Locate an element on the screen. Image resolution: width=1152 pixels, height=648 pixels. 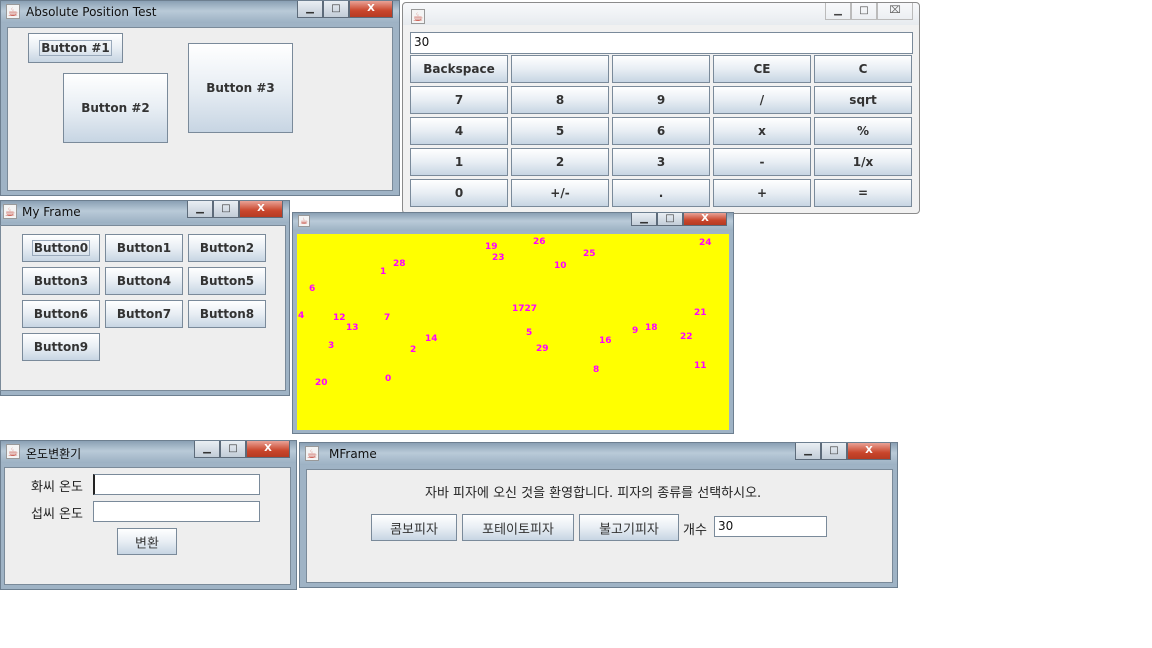
frame-button: Button6 is located at coordinates (61, 314).